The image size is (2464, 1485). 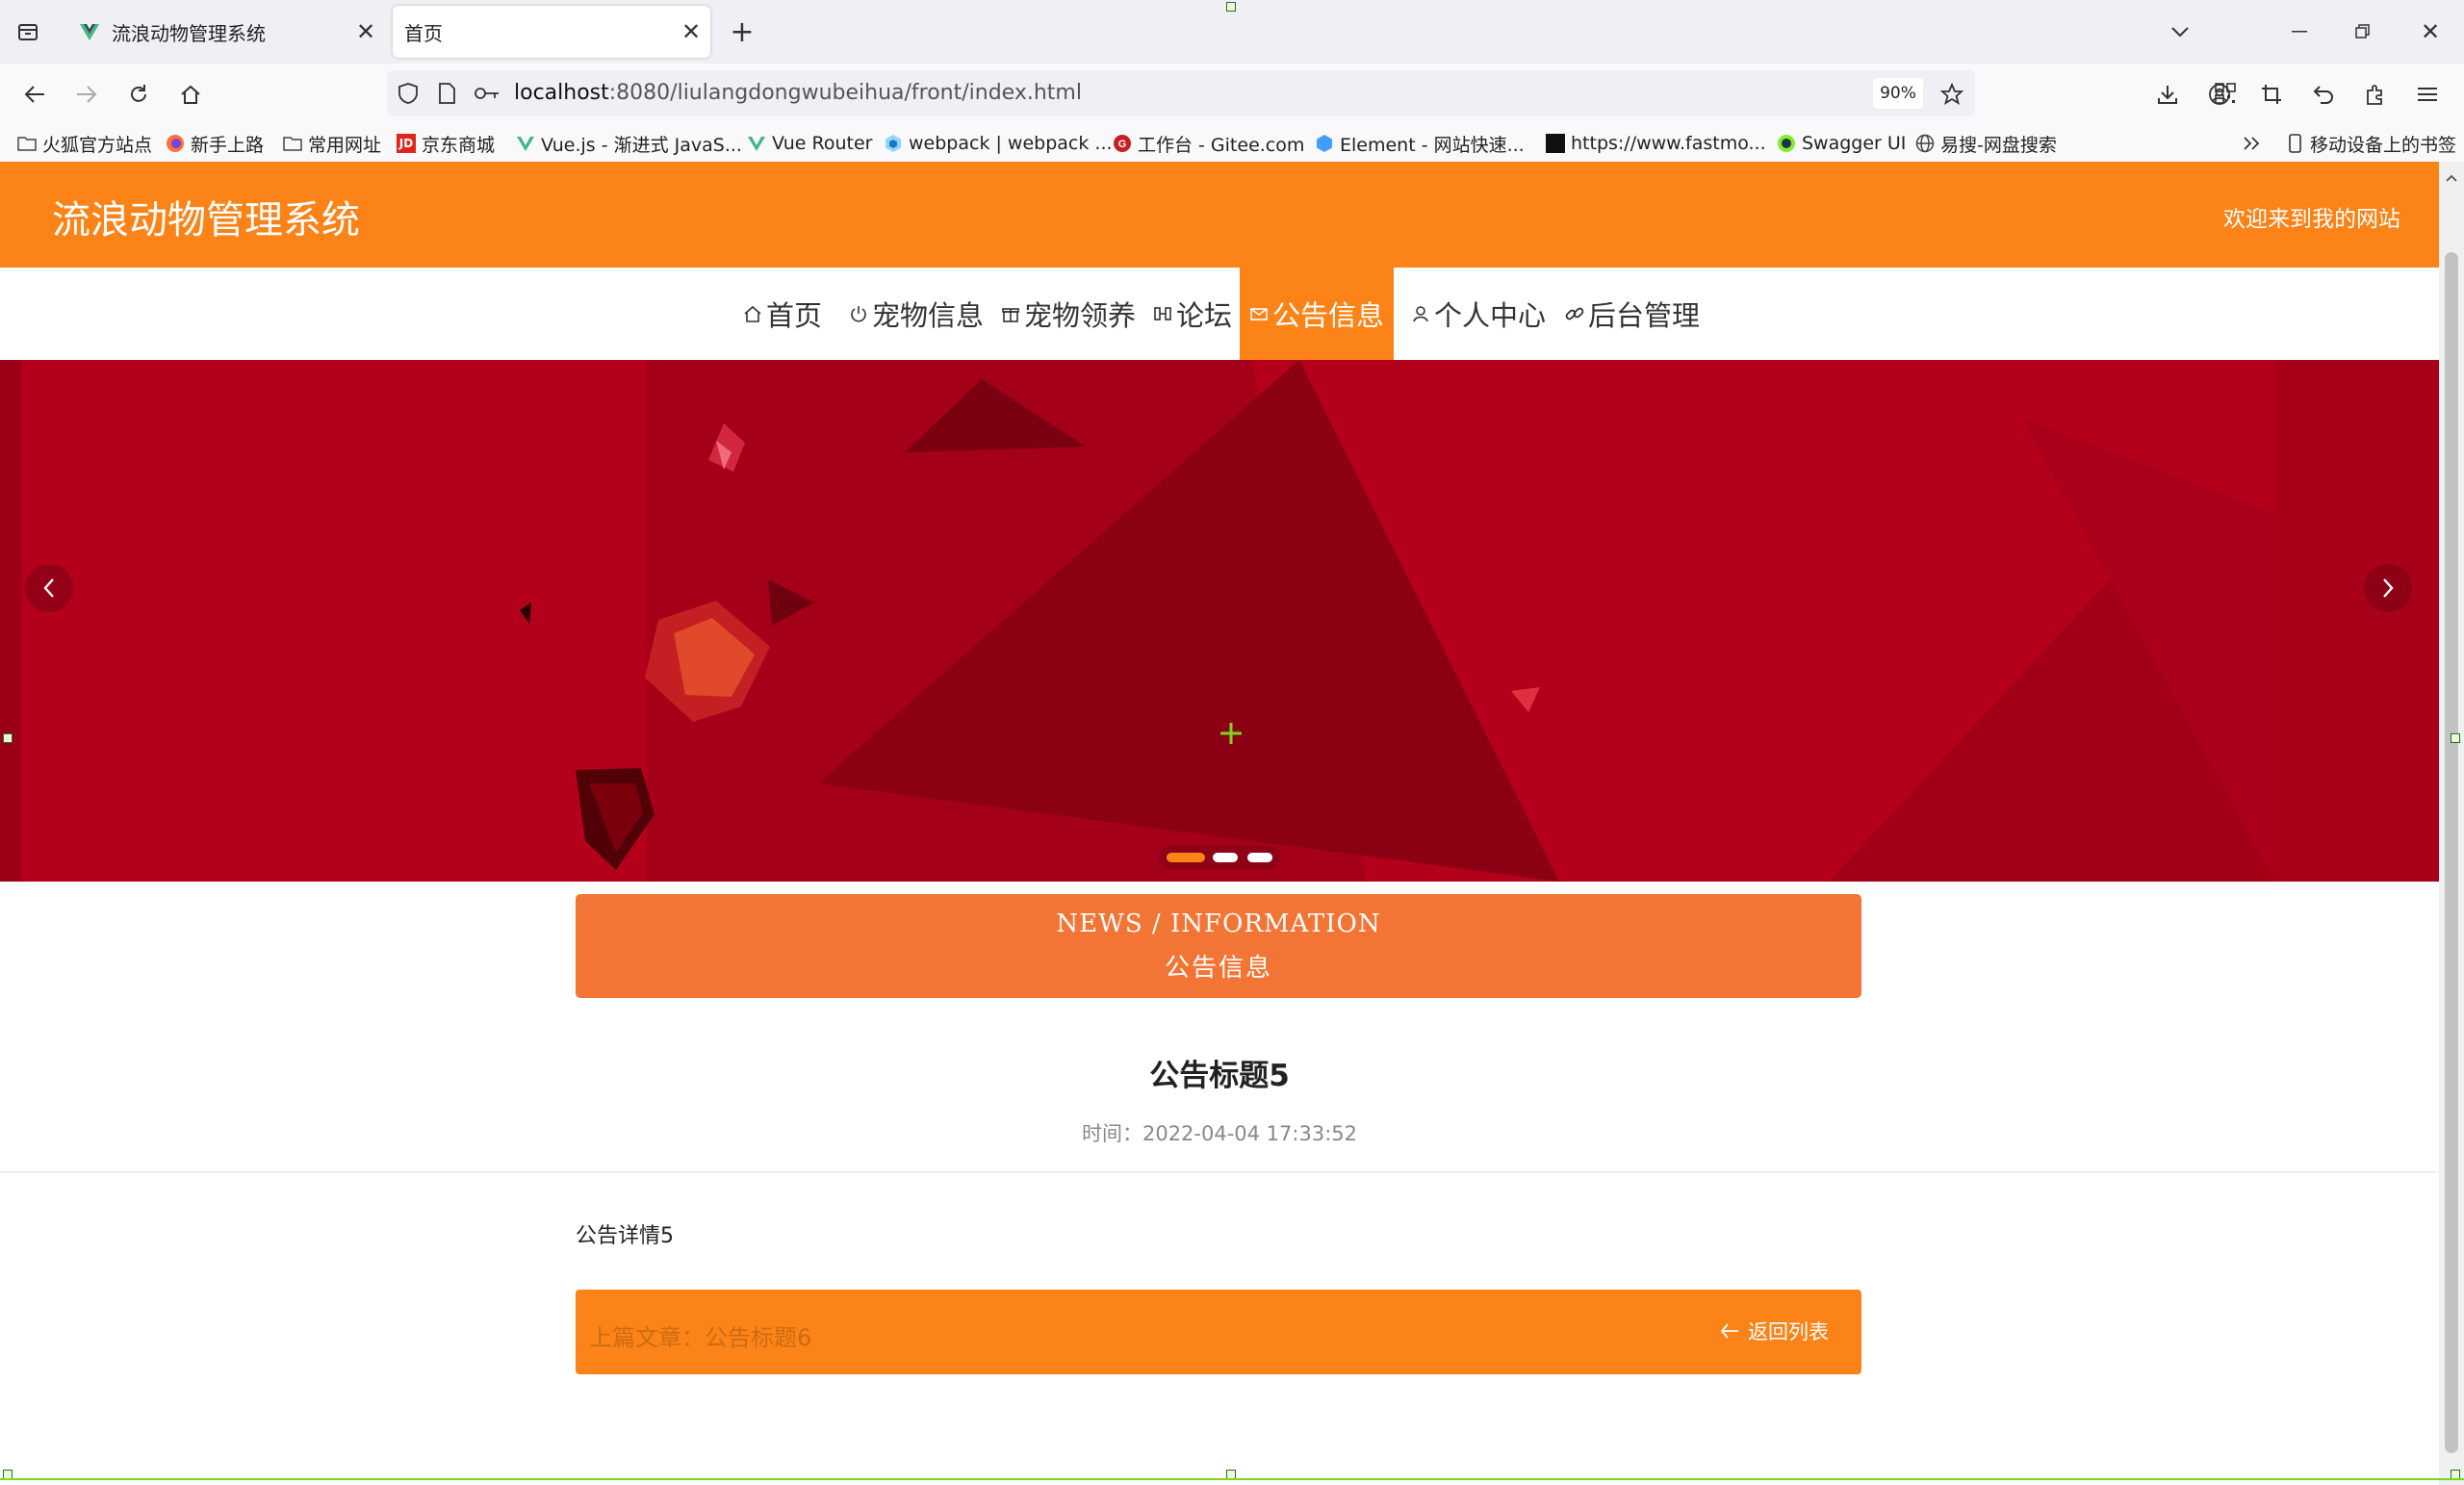 What do you see at coordinates (1192, 314) in the screenshot?
I see `menu-item-forum: 论坛` at bounding box center [1192, 314].